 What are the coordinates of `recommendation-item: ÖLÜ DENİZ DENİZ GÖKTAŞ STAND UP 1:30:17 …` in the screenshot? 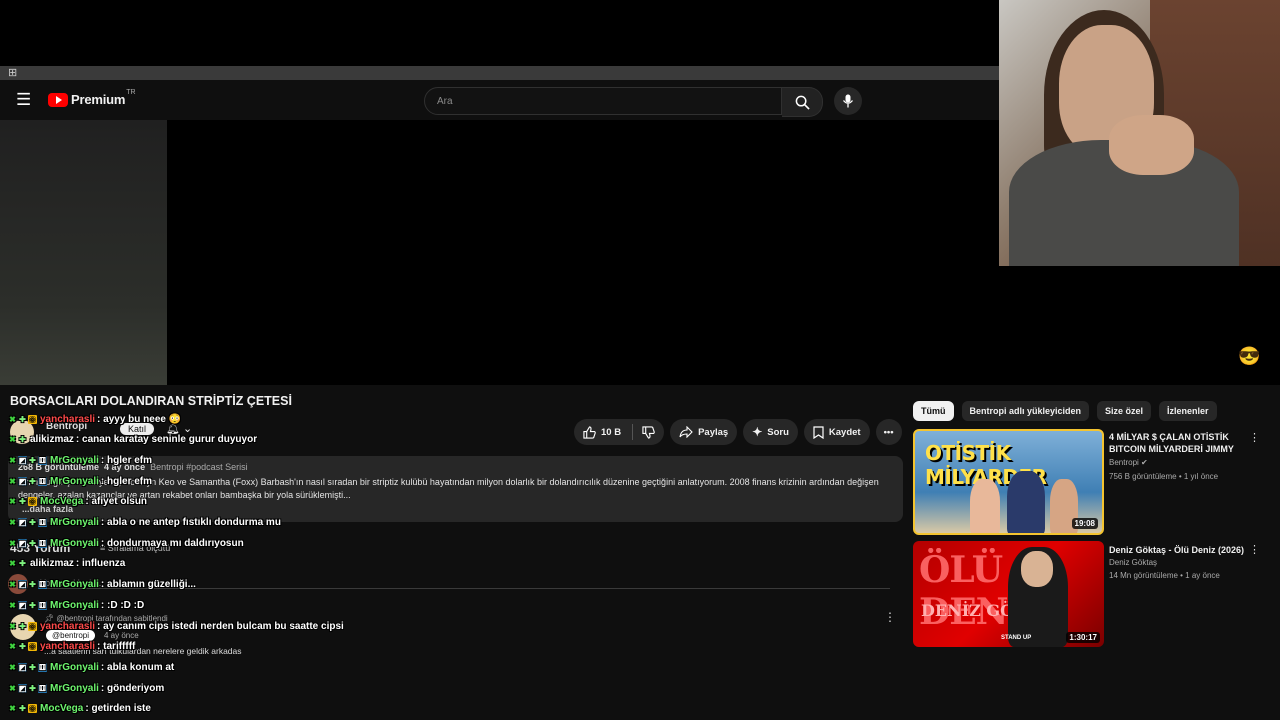 It's located at (1093, 595).